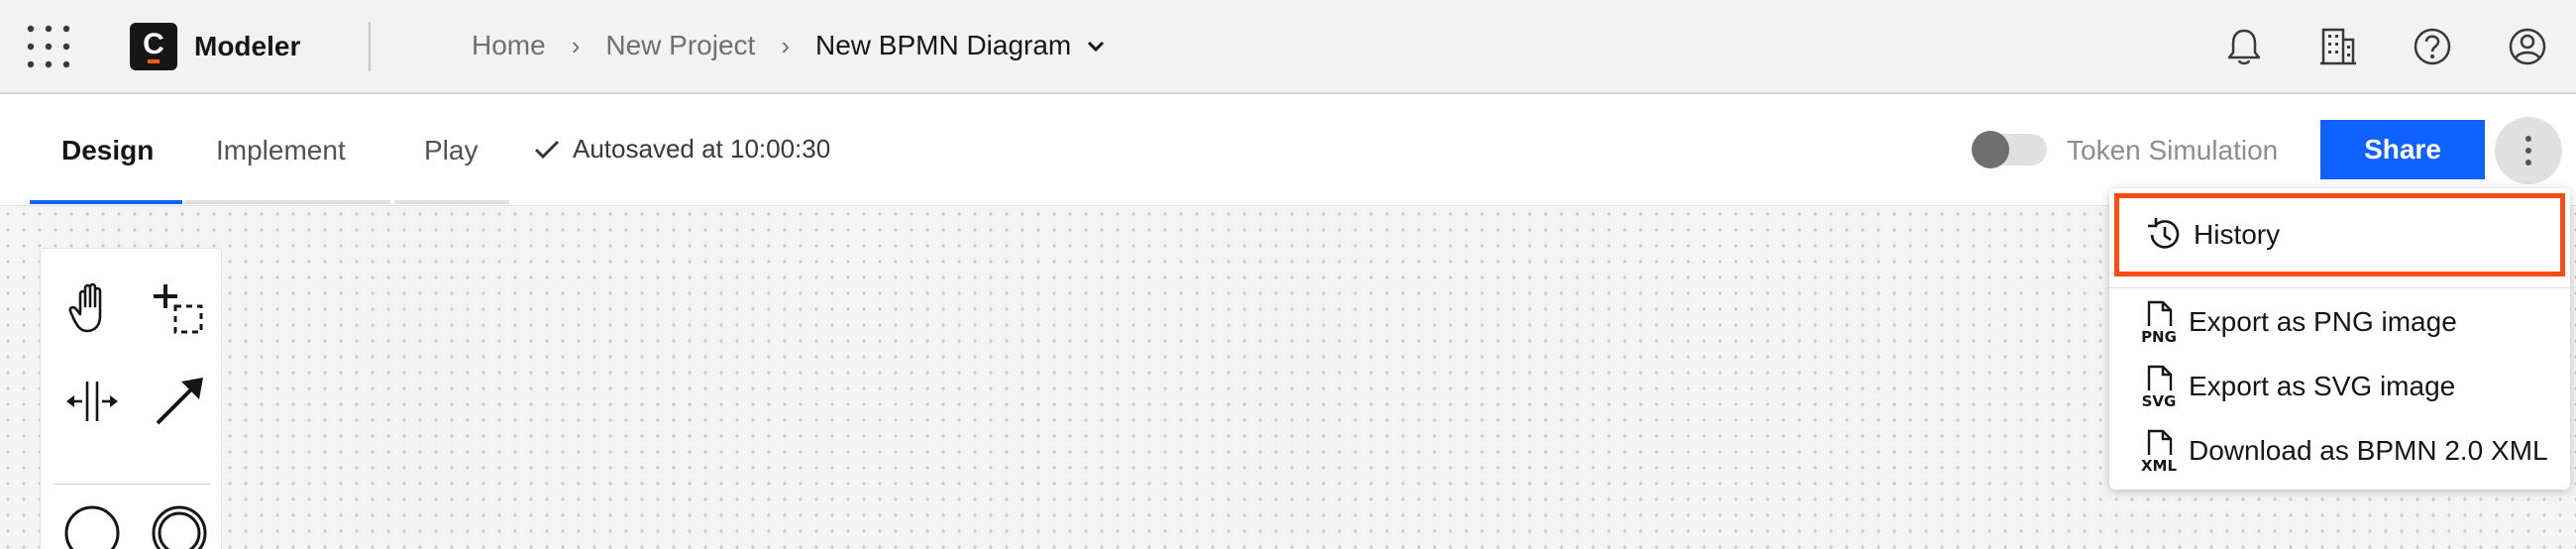 Image resolution: width=2576 pixels, height=549 pixels. I want to click on file-badge: PNG, so click(2159, 336).